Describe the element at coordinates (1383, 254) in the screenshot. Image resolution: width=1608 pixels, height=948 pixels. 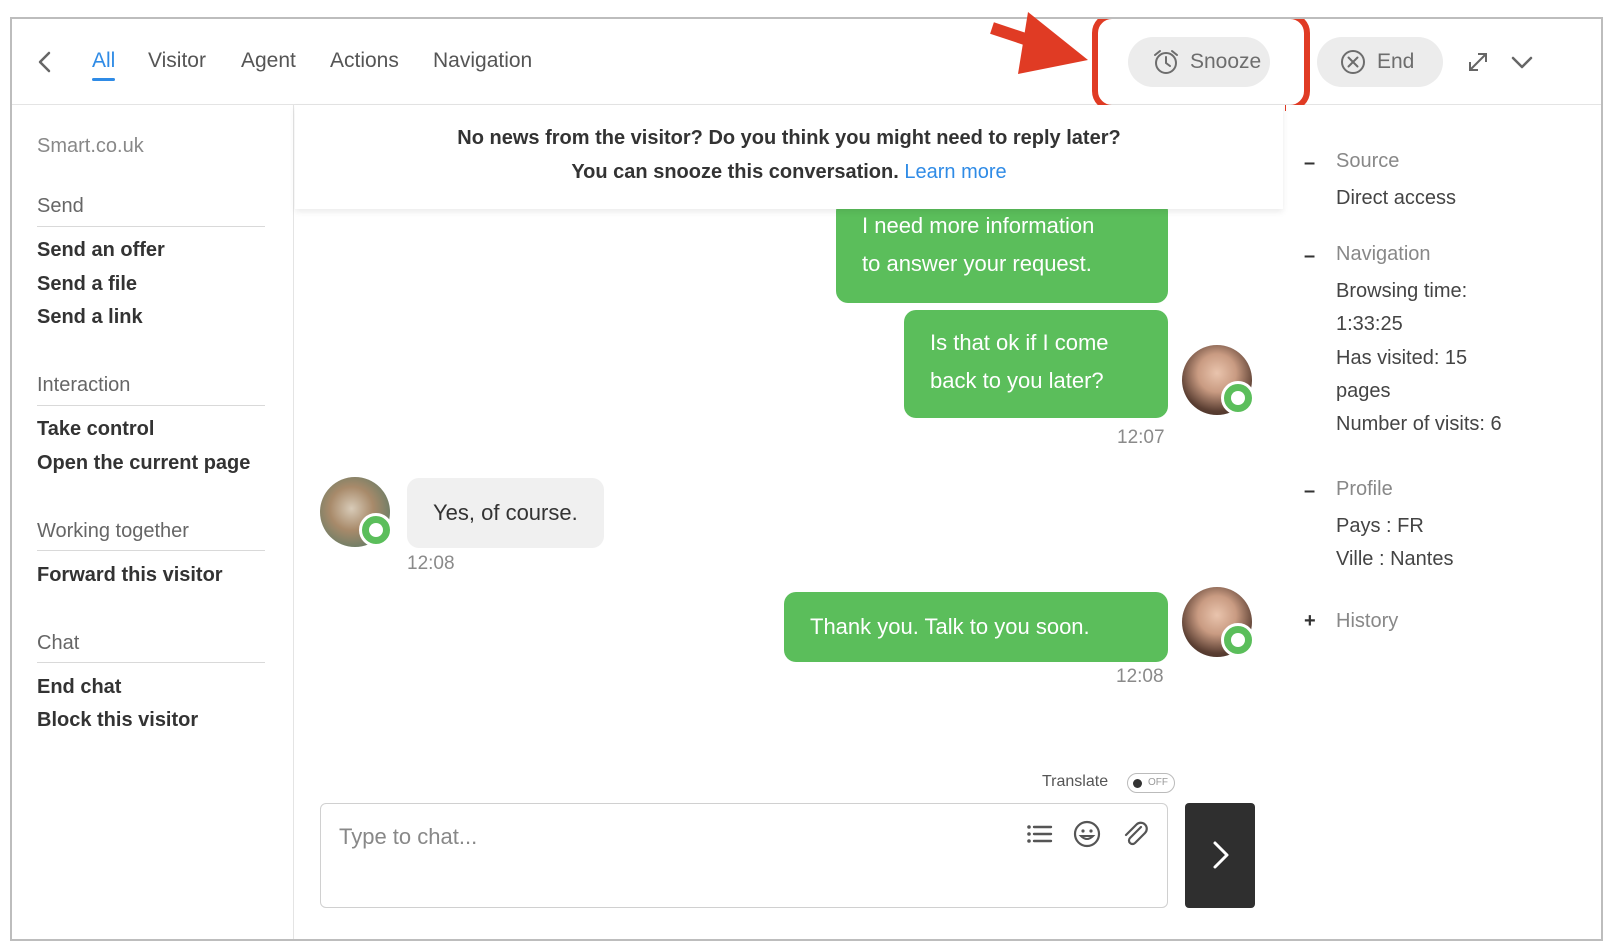
I see `navigation-heading: Navigation` at that location.